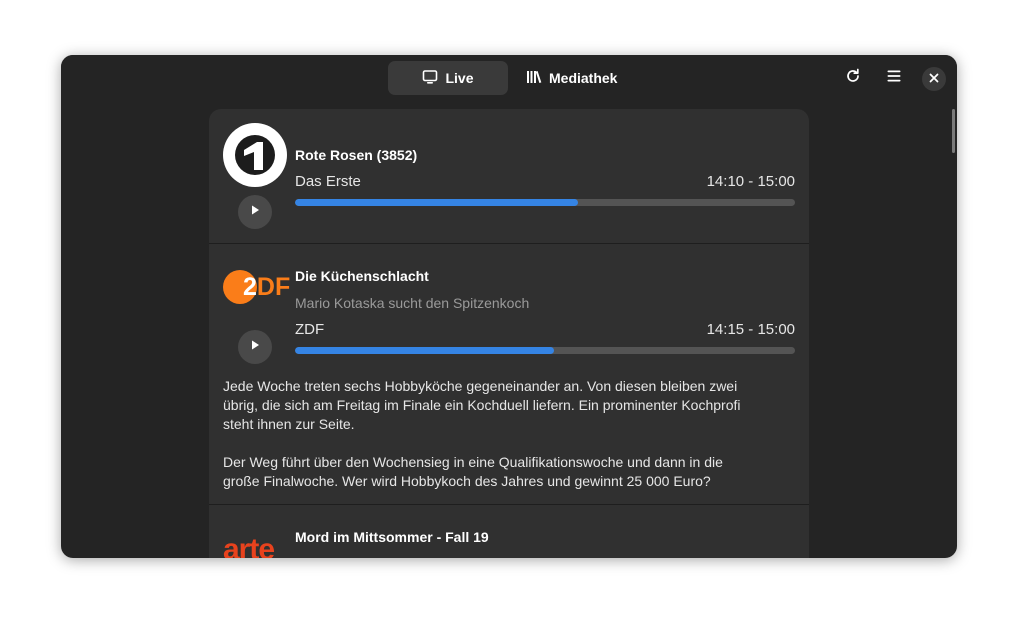  Describe the element at coordinates (392, 537) in the screenshot. I see `program-title: Mord im Mittsommer - Fall 19` at that location.